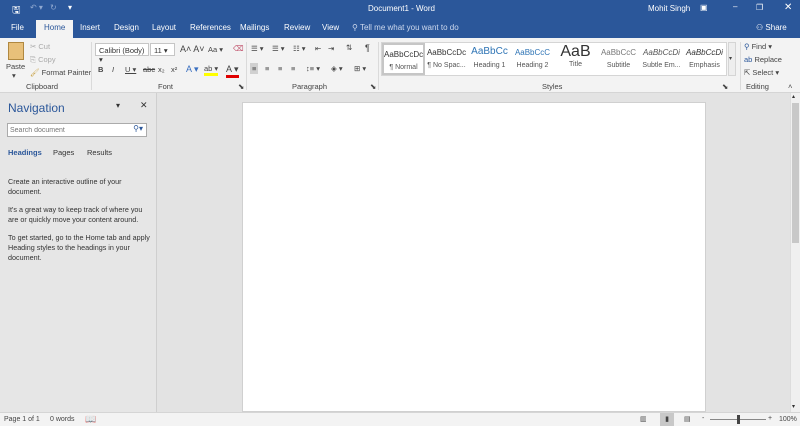  Describe the element at coordinates (403, 59) in the screenshot. I see `style-normal: AaBbCcDc ¶ Normal` at that location.